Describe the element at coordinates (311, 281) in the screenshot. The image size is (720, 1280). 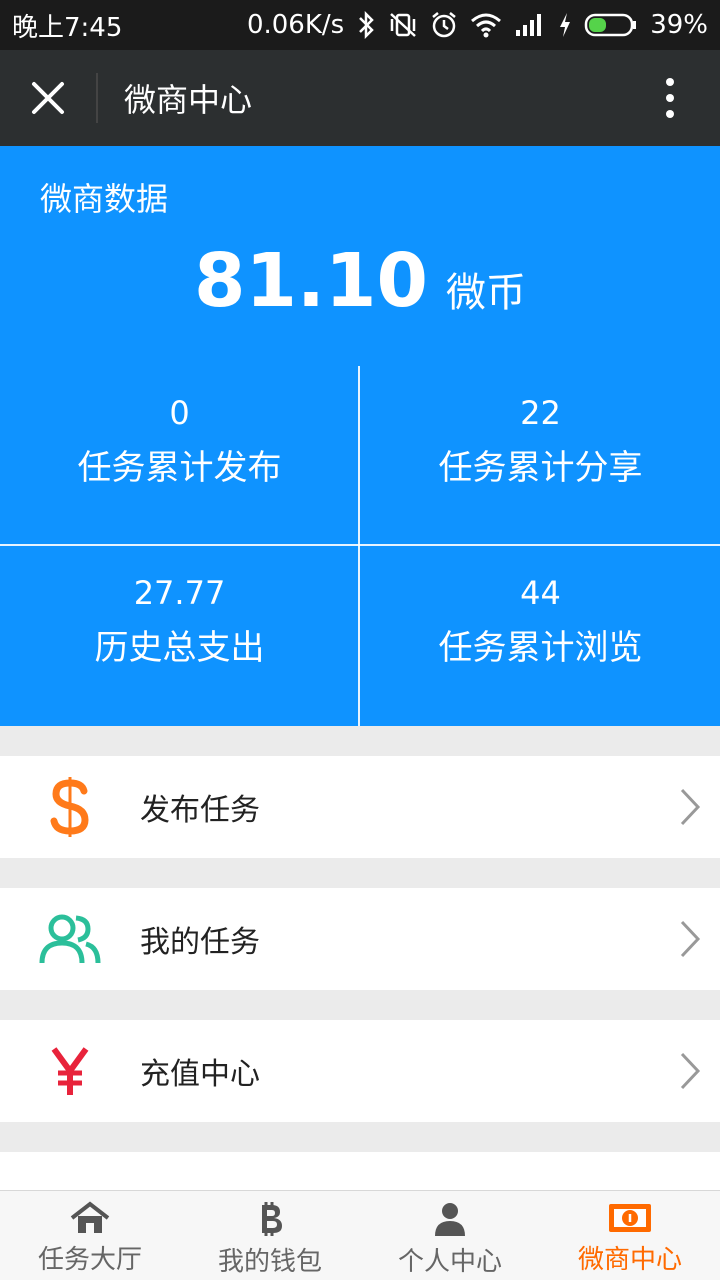
I see `balance-value: 81.10` at that location.